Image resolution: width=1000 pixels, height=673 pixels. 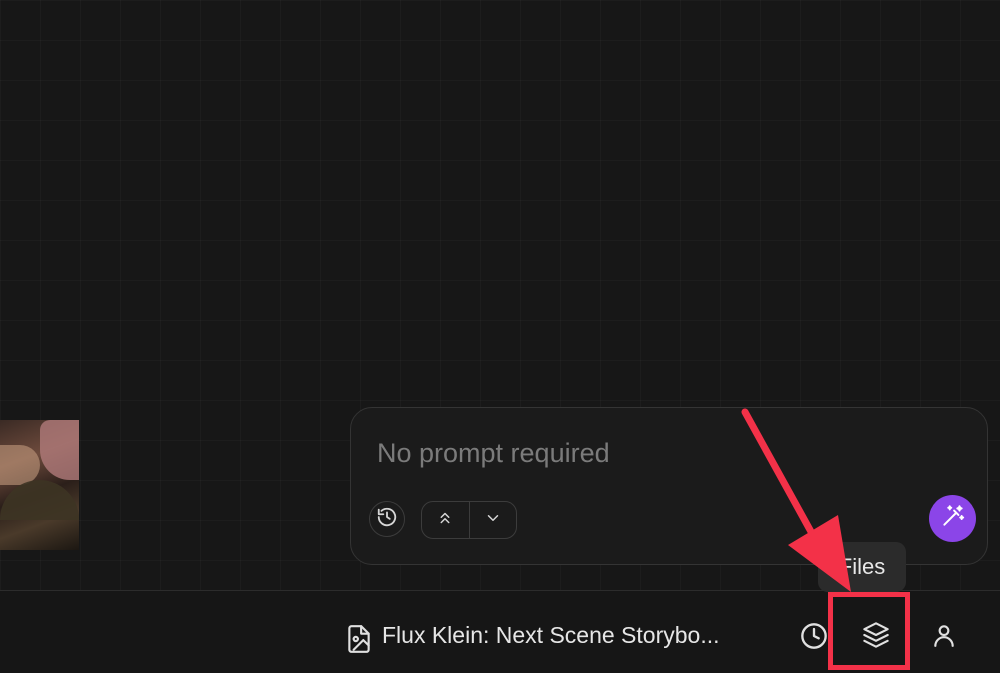 What do you see at coordinates (869, 631) in the screenshot?
I see `annotation-highlight-box` at bounding box center [869, 631].